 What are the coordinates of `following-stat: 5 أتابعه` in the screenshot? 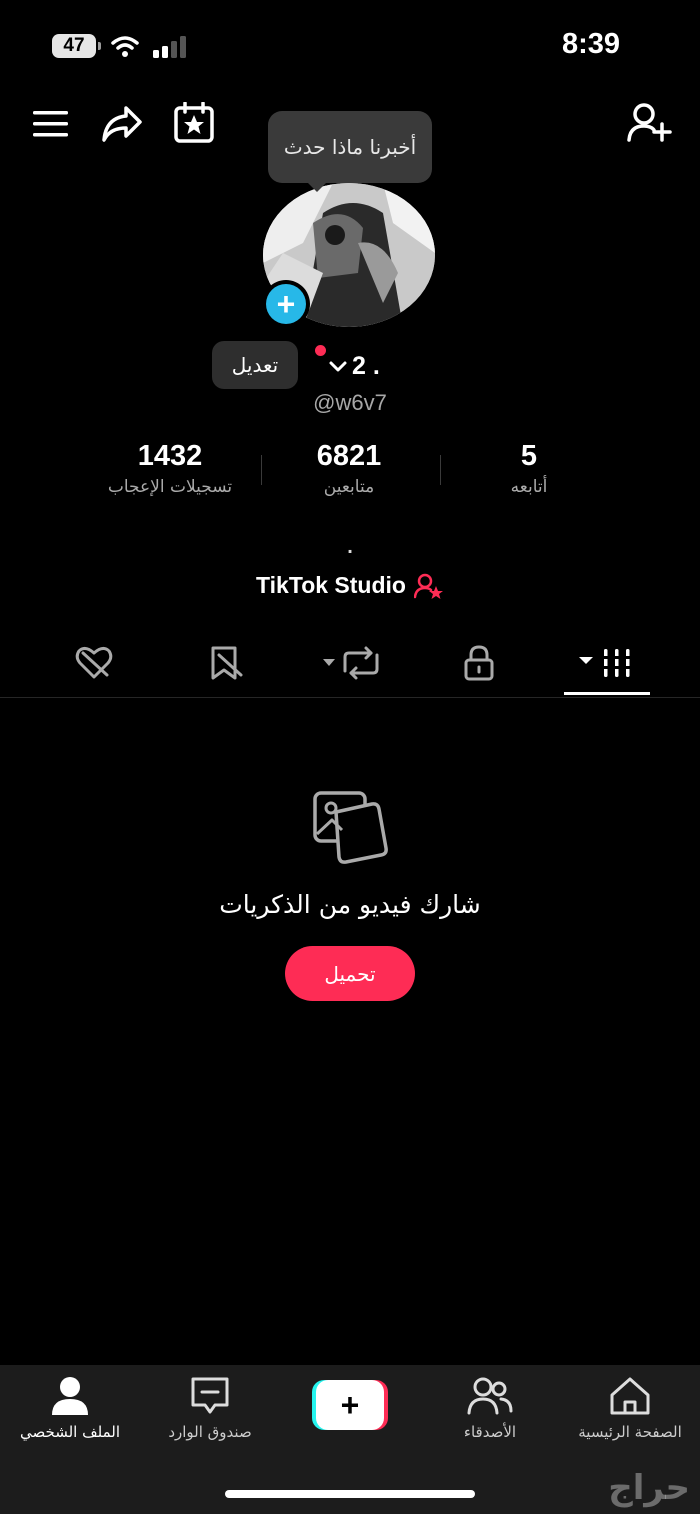 It's located at (529, 468).